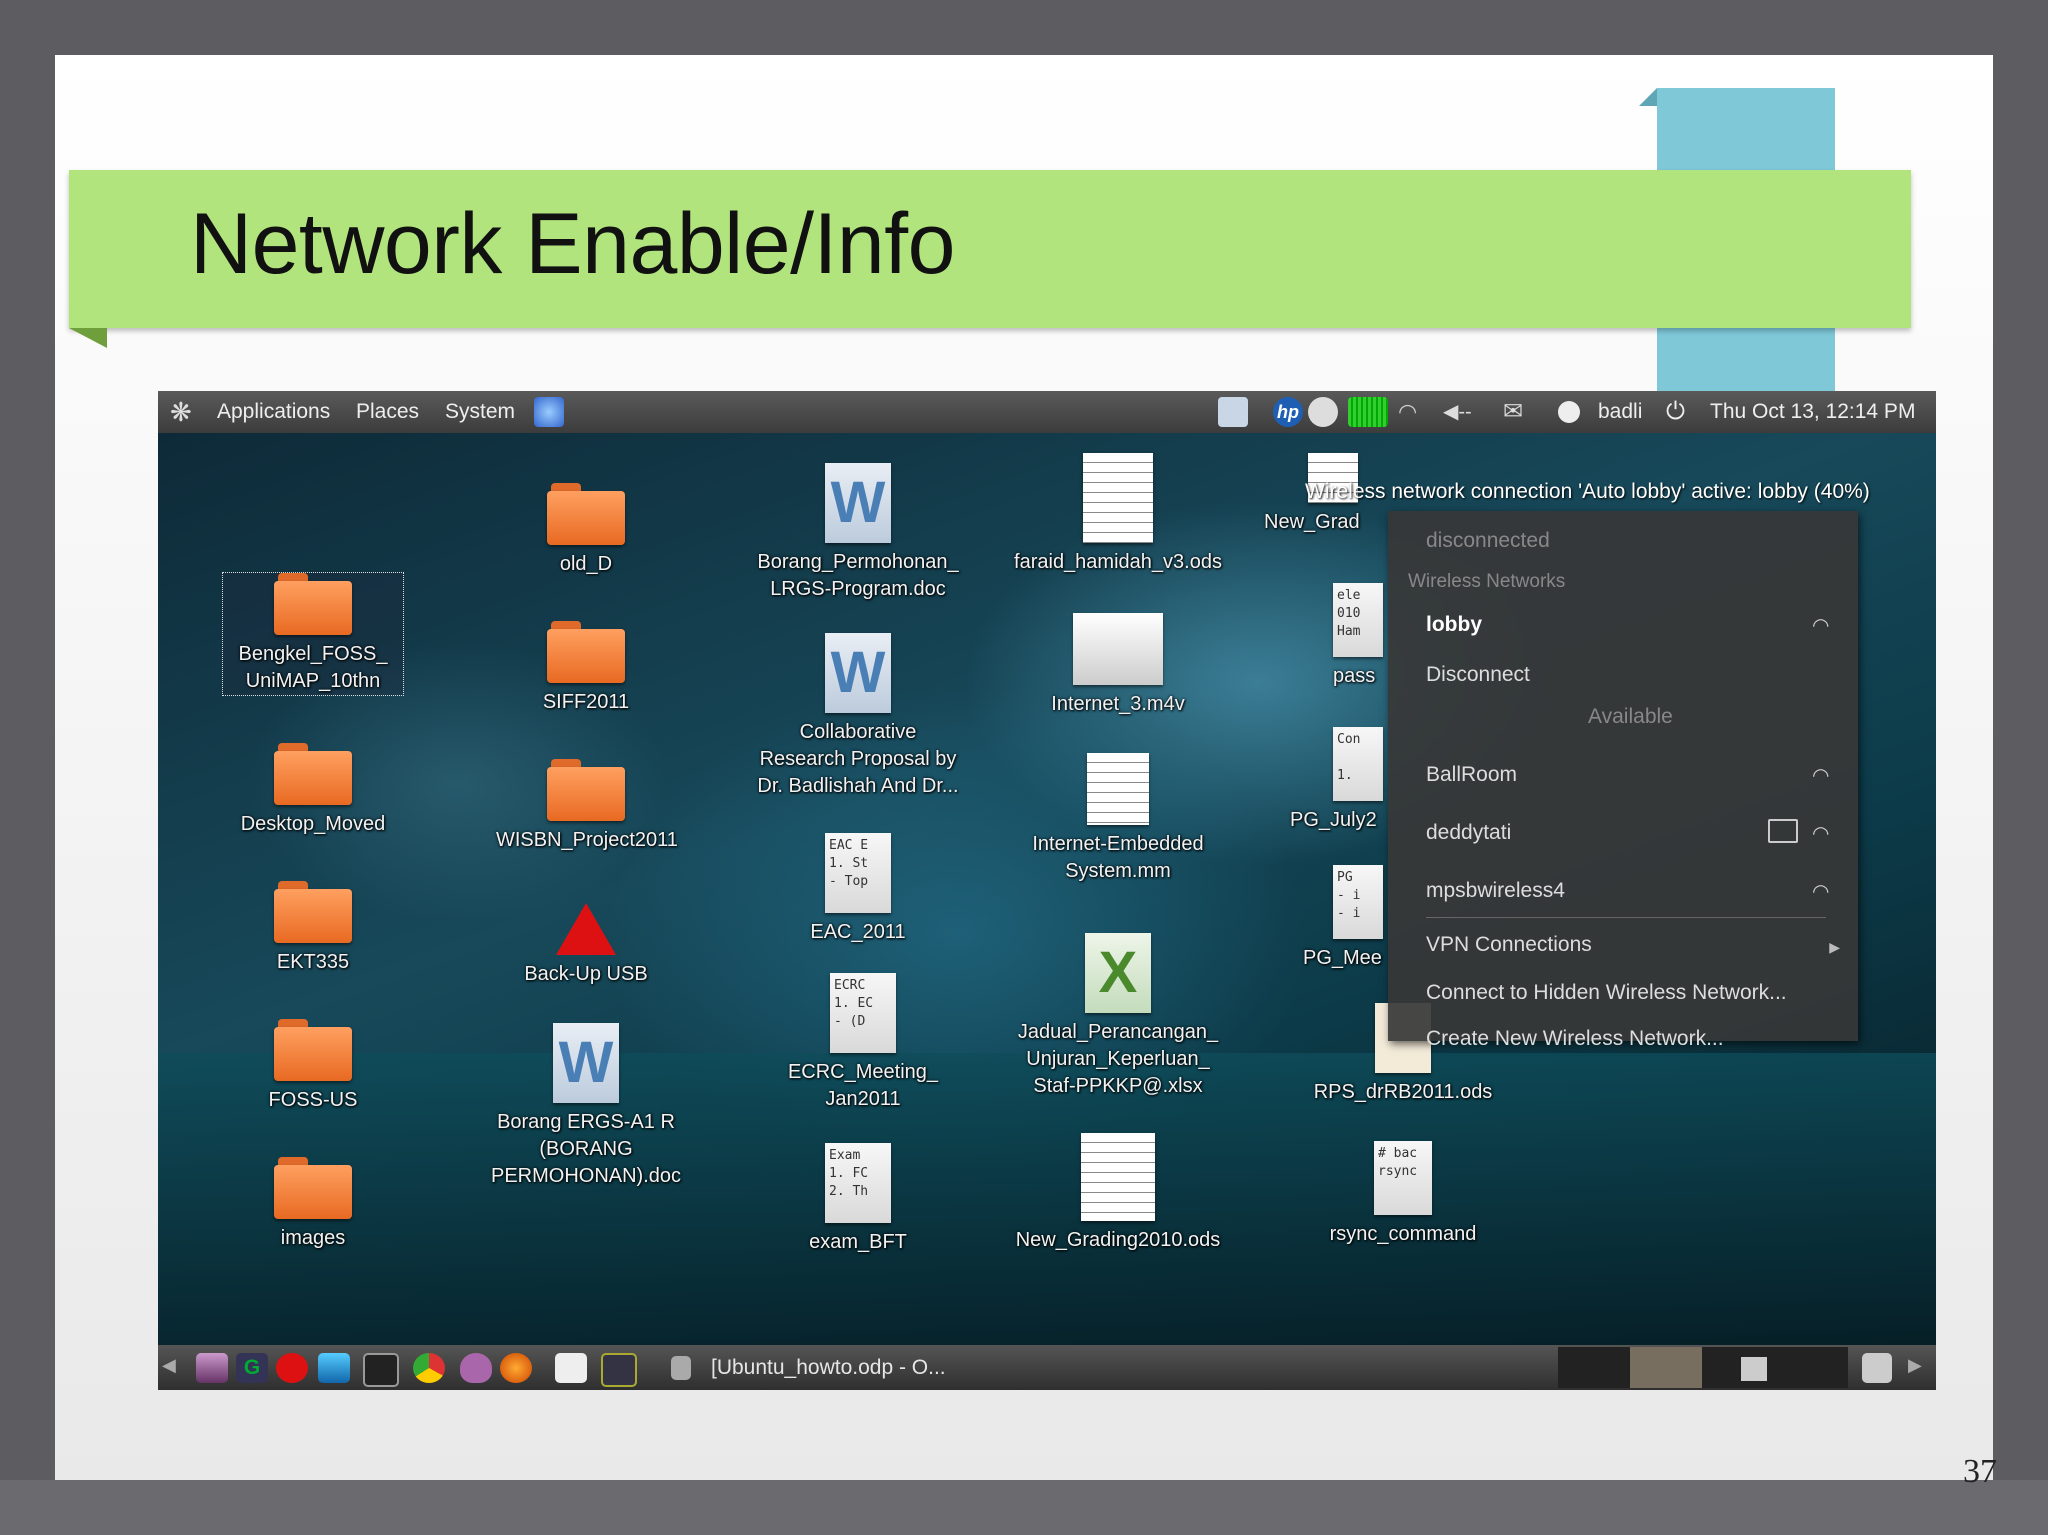  I want to click on desktop-icon-internet-embedded: Internet-Embedded System.mm, so click(1118, 819).